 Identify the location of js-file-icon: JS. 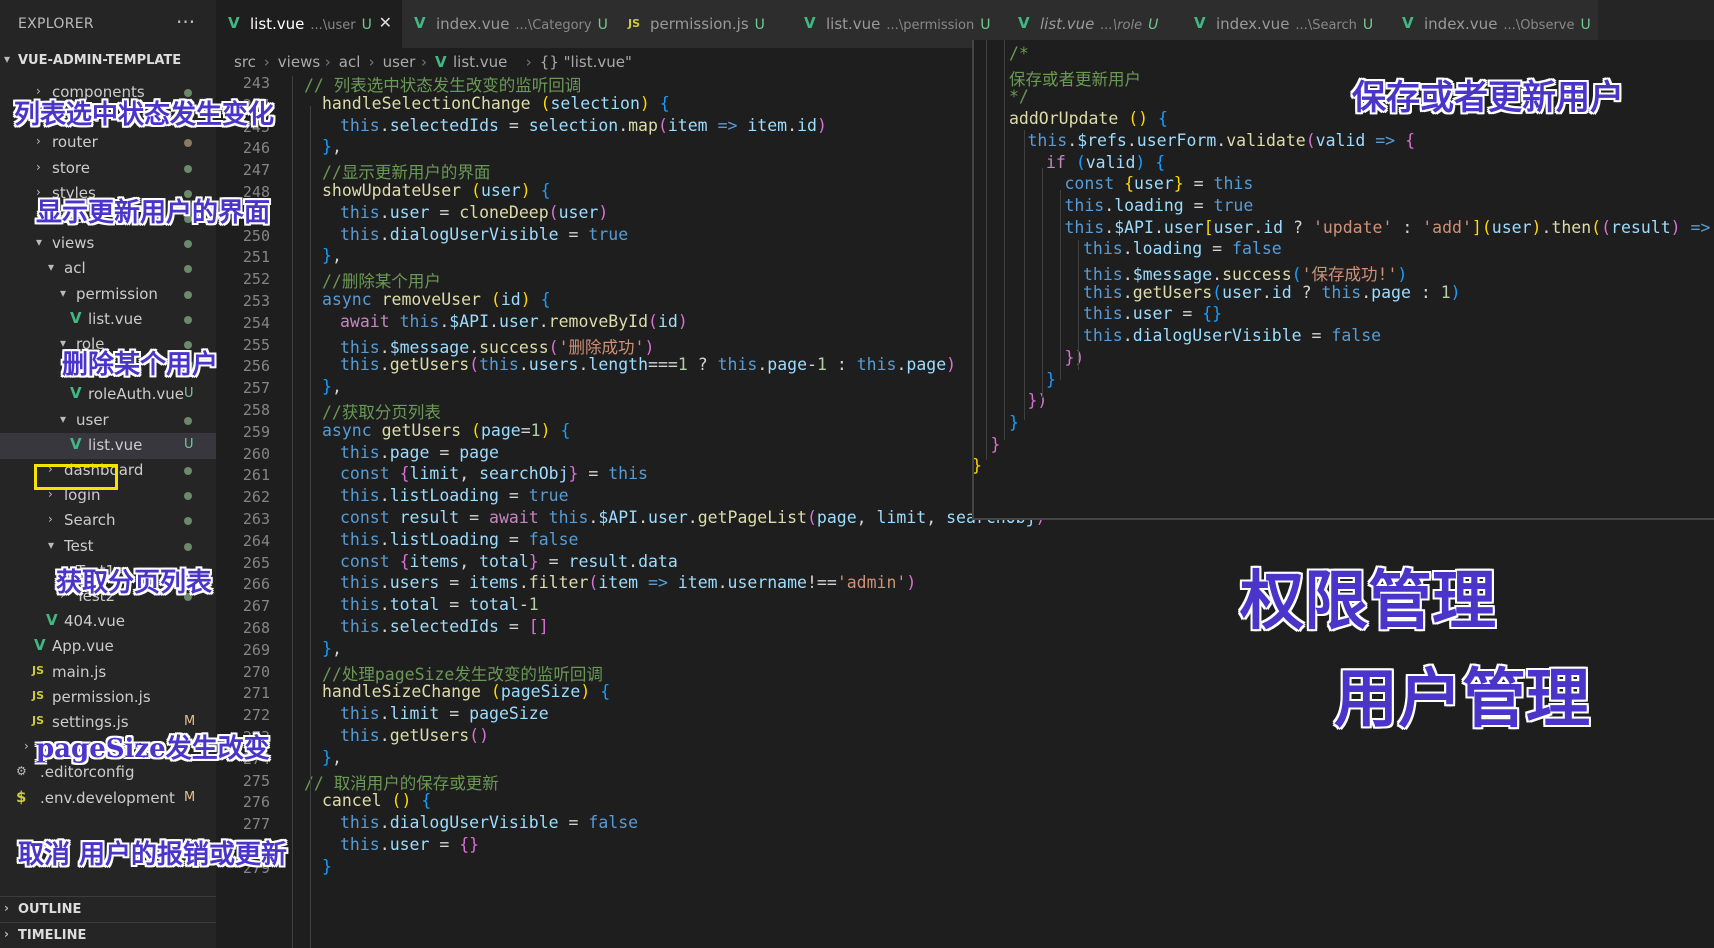
(38, 695).